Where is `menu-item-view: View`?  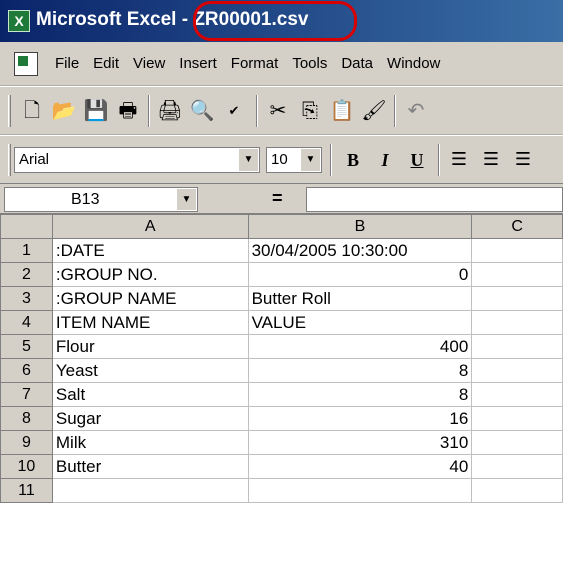 menu-item-view: View is located at coordinates (149, 63).